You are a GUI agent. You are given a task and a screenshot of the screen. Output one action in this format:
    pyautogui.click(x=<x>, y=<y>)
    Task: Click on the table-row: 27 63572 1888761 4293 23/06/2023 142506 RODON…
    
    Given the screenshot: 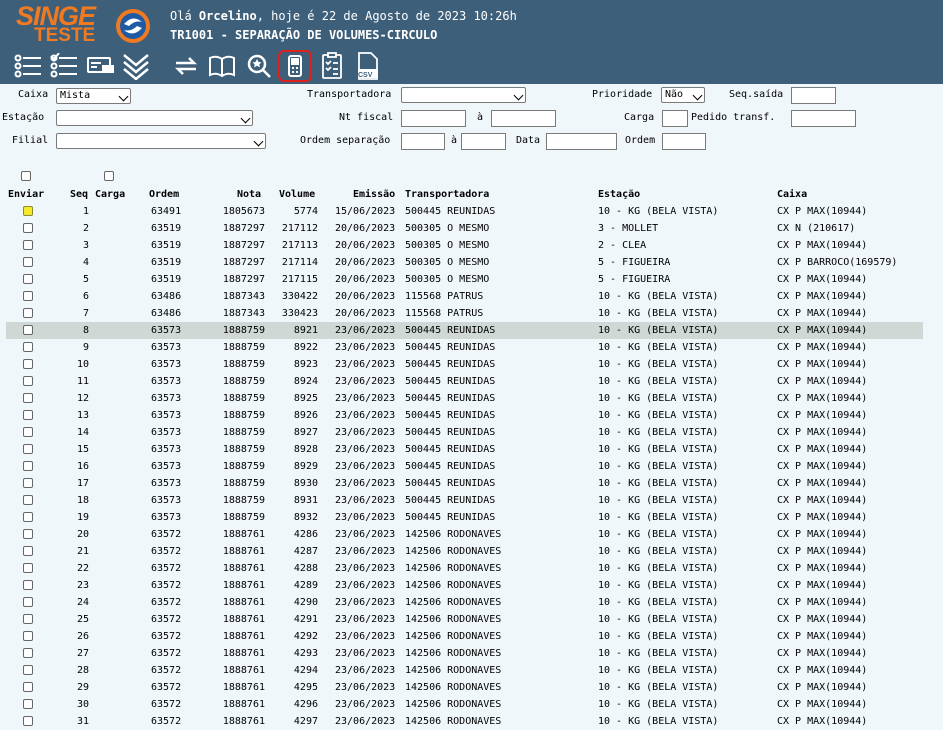 What is the action you would take?
    pyautogui.click(x=464, y=653)
    